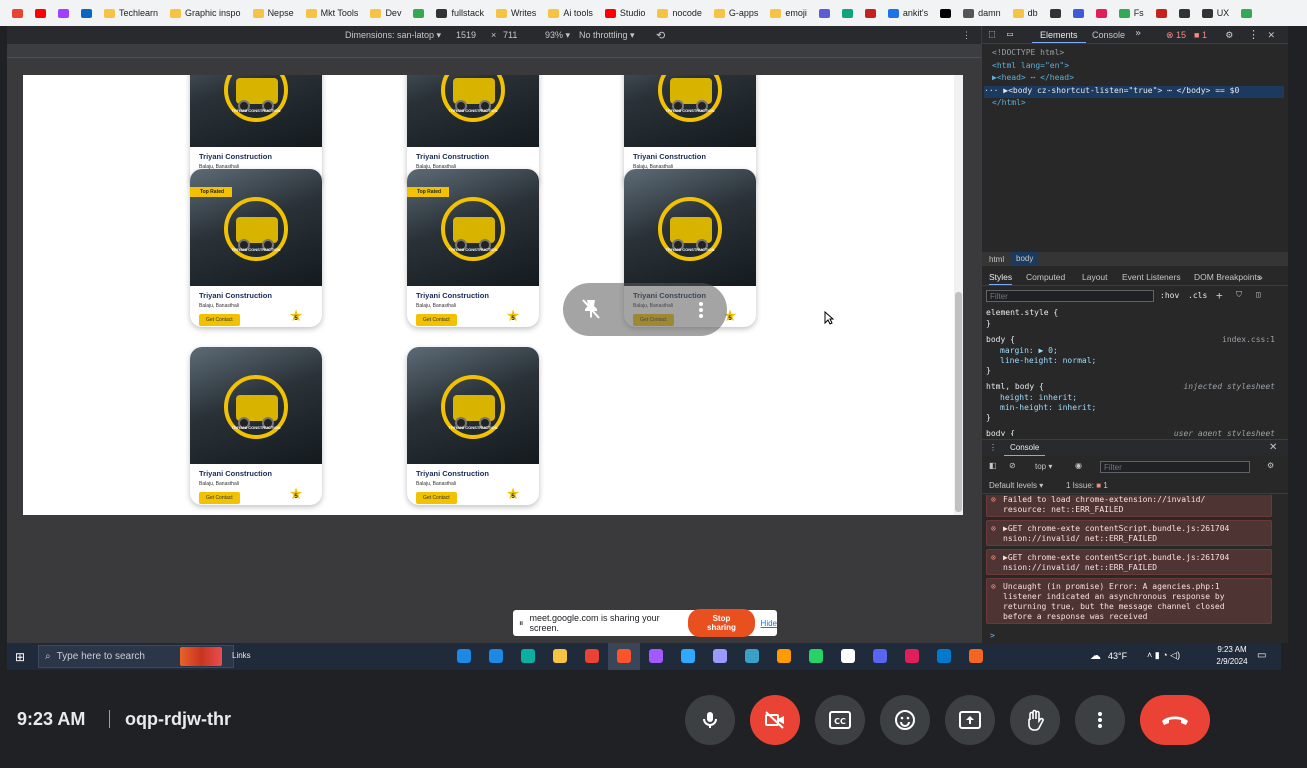 The height and width of the screenshot is (768, 1307). Describe the element at coordinates (1169, 295) in the screenshot. I see `hov-toggle: :hov` at that location.